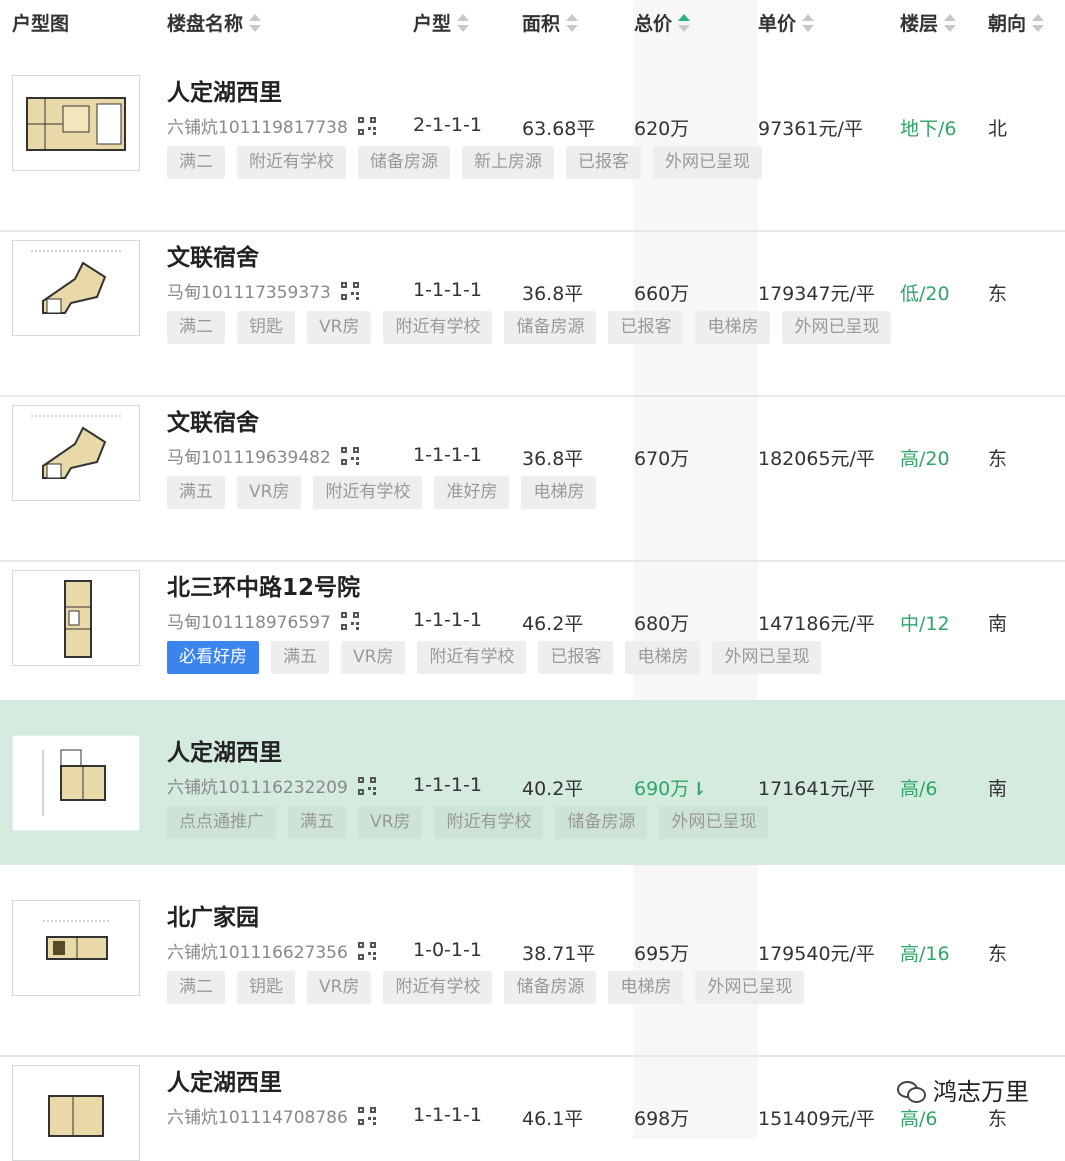 Image resolution: width=1065 pixels, height=1161 pixels. Describe the element at coordinates (472, 492) in the screenshot. I see `tag: 准好房` at that location.